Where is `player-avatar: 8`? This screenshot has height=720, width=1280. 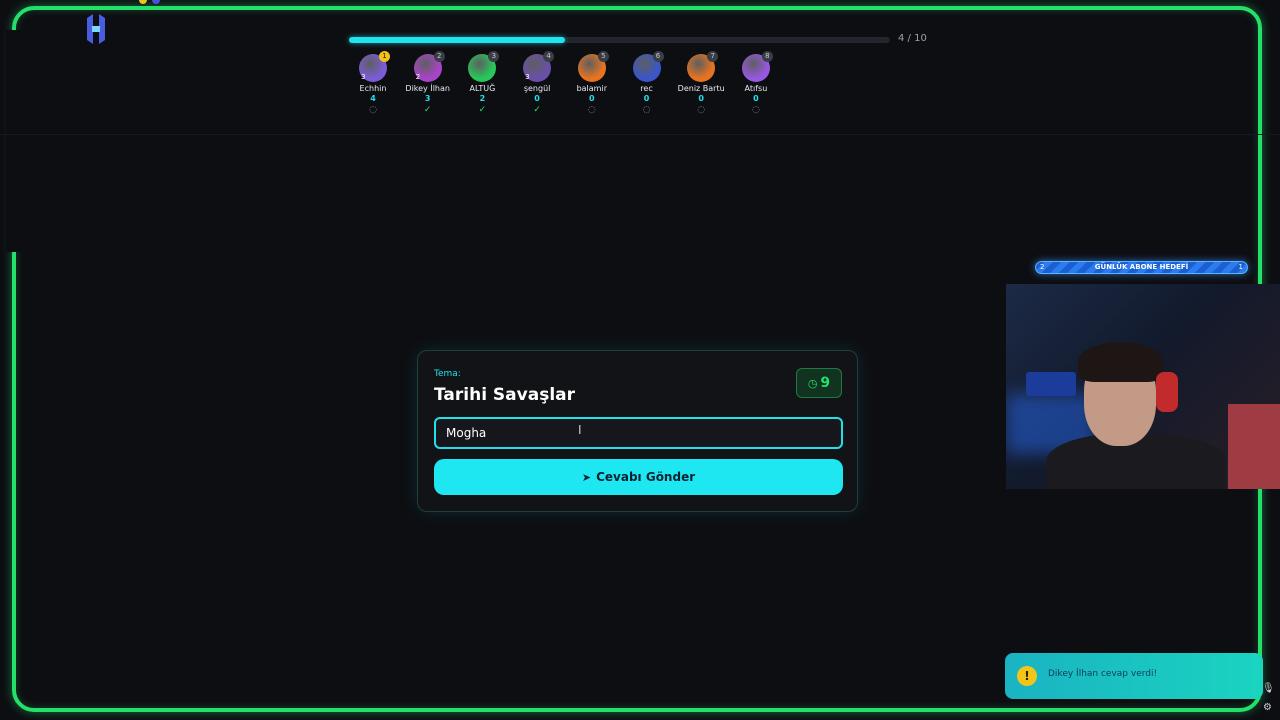 player-avatar: 8 is located at coordinates (757, 66).